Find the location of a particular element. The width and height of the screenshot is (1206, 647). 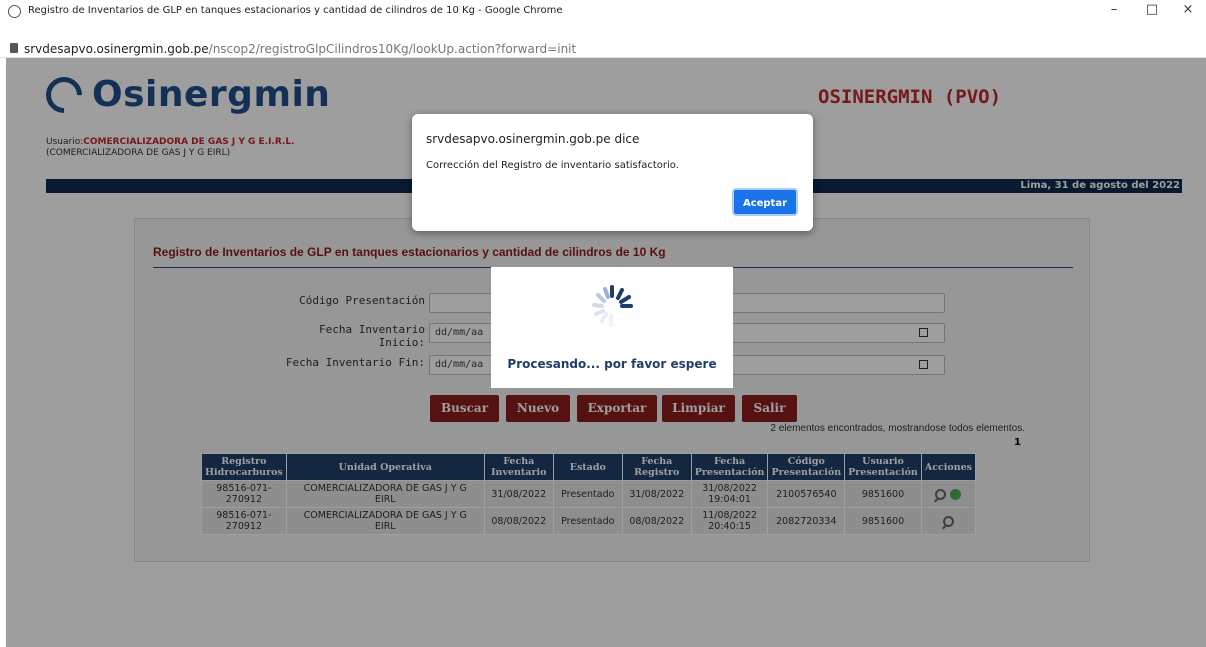

processing-text: Procesando... por favor espere is located at coordinates (612, 364).